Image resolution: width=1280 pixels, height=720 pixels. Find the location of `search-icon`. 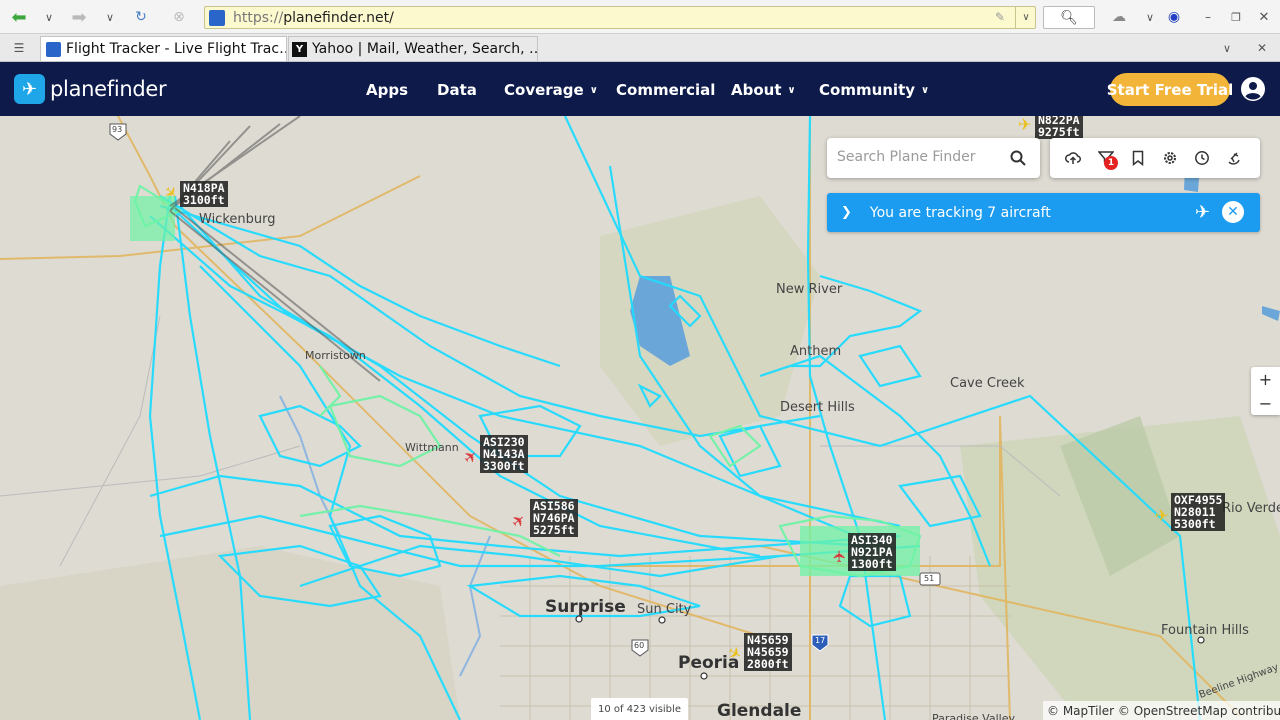

search-icon is located at coordinates (1018, 158).